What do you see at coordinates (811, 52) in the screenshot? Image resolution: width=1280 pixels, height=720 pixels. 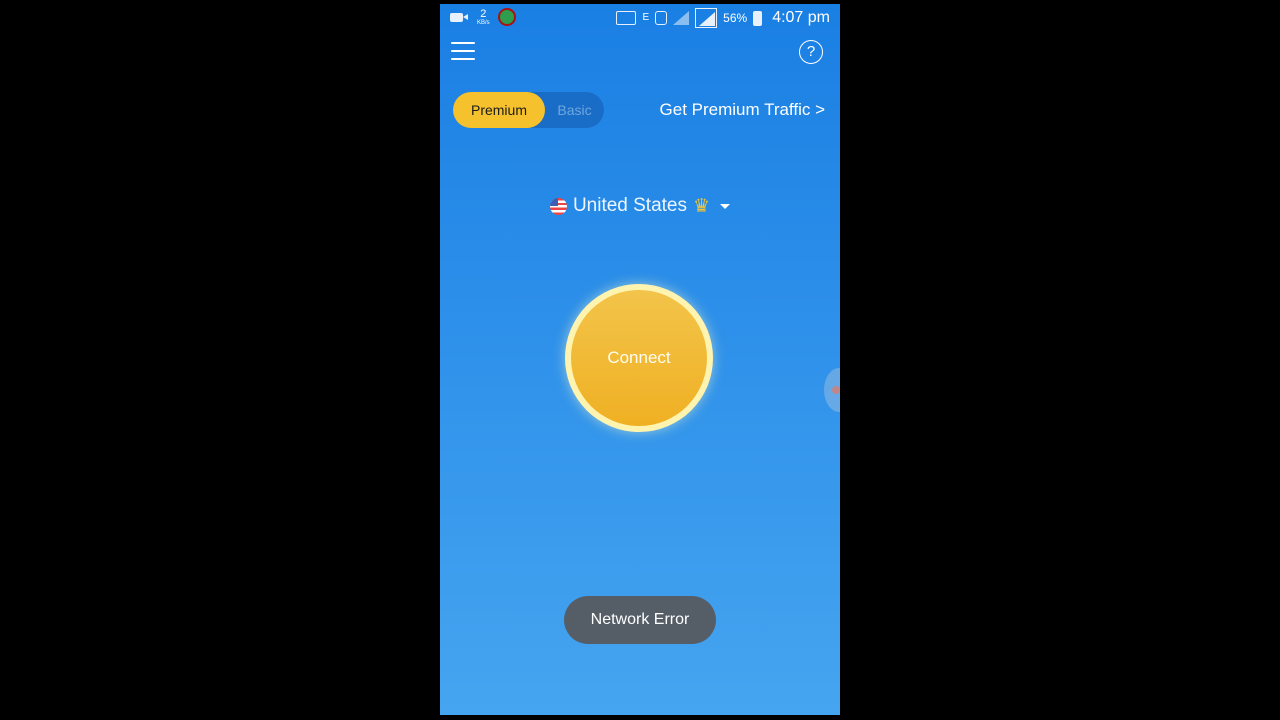 I see `help-icon: ?` at bounding box center [811, 52].